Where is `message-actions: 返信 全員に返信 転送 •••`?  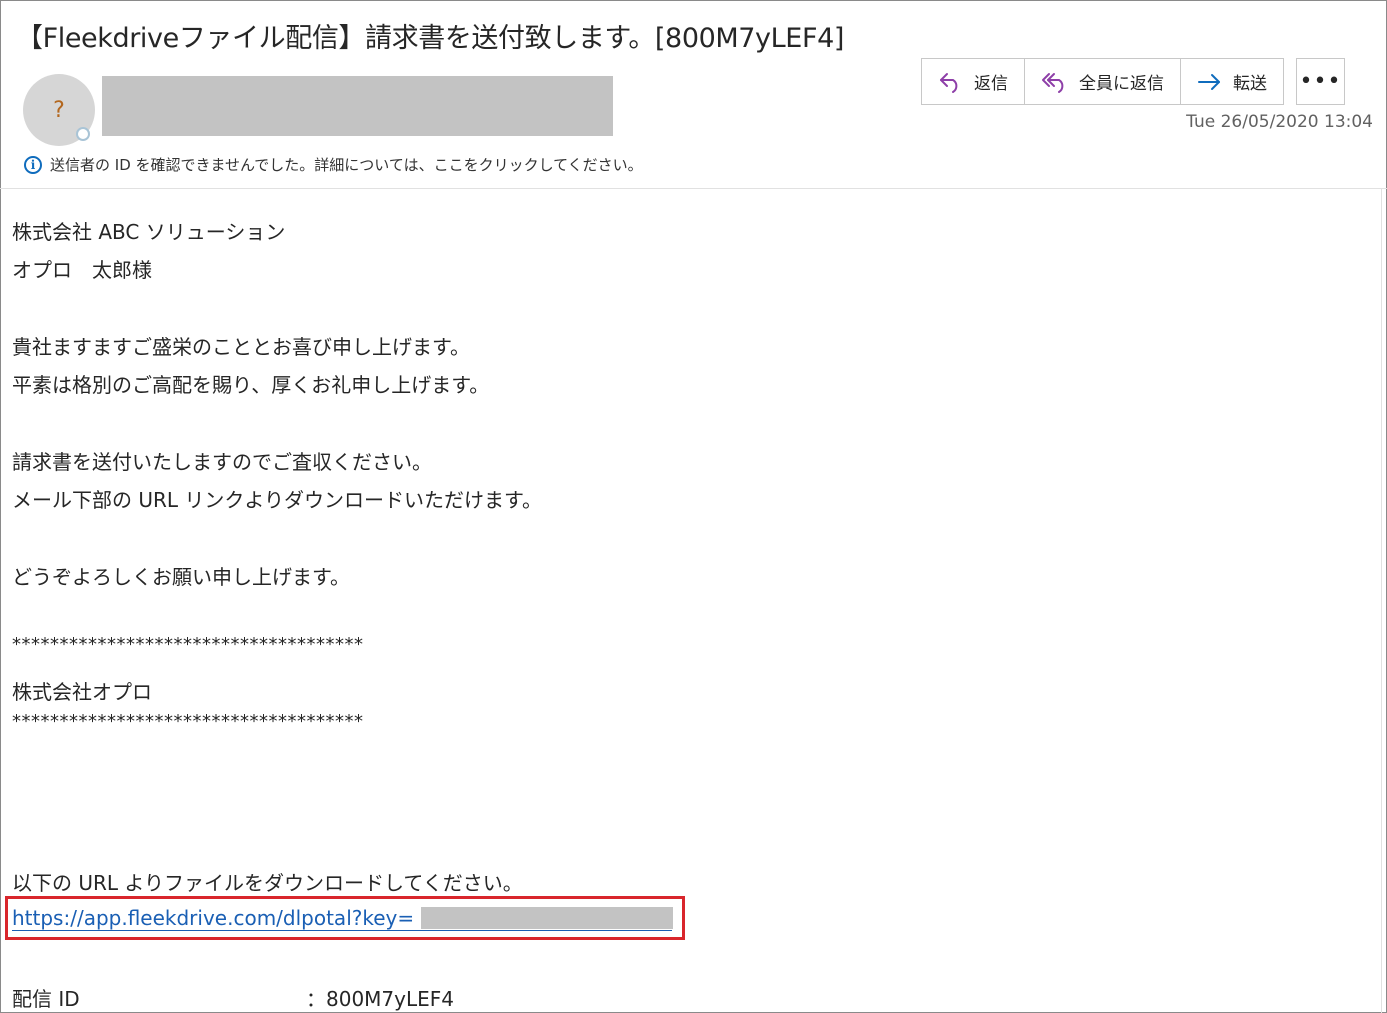
message-actions: 返信 全員に返信 転送 ••• is located at coordinates (1133, 81).